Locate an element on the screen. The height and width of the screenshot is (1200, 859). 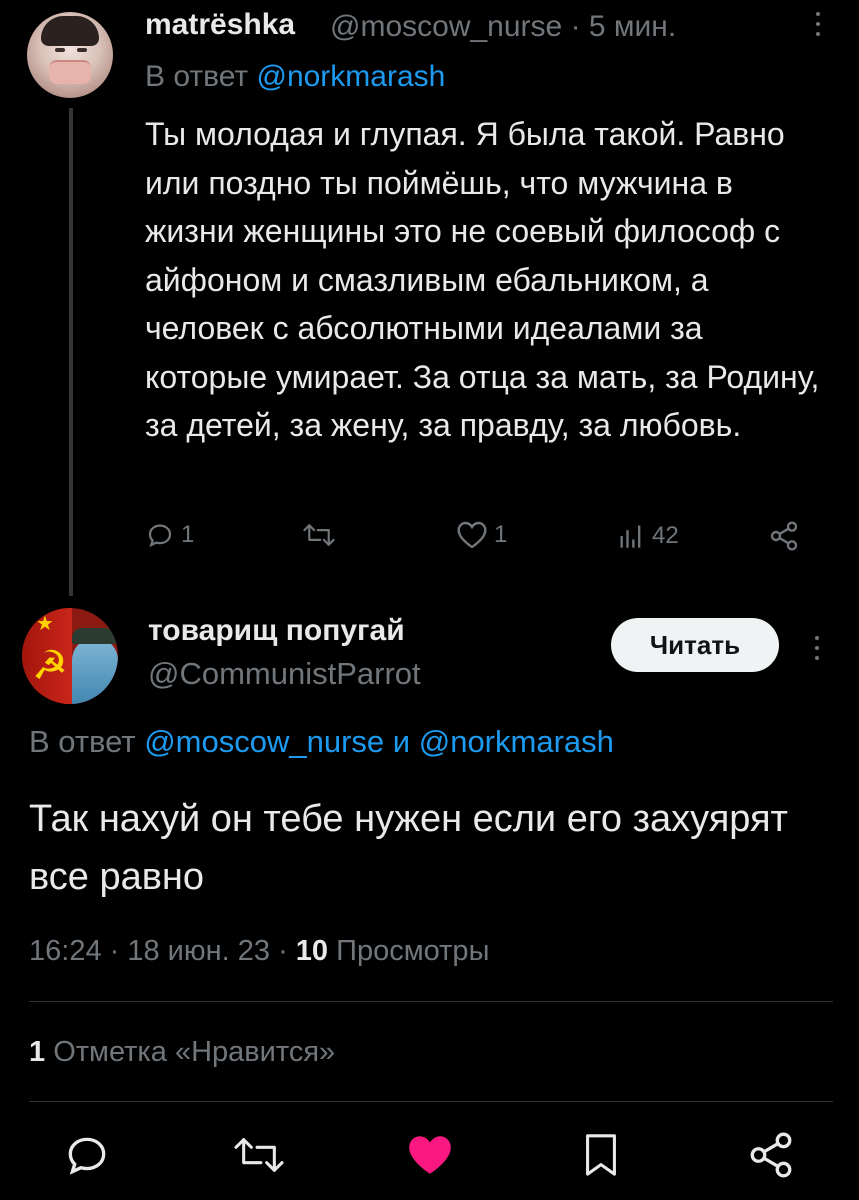
follow-button: Читать is located at coordinates (695, 645).